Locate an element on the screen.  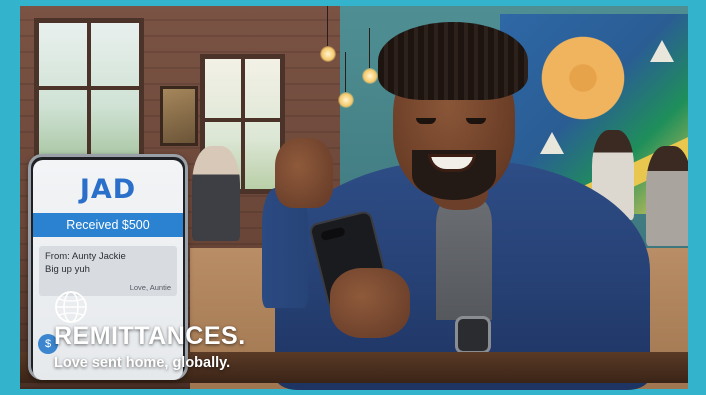
braided-hair is located at coordinates (453, 61).